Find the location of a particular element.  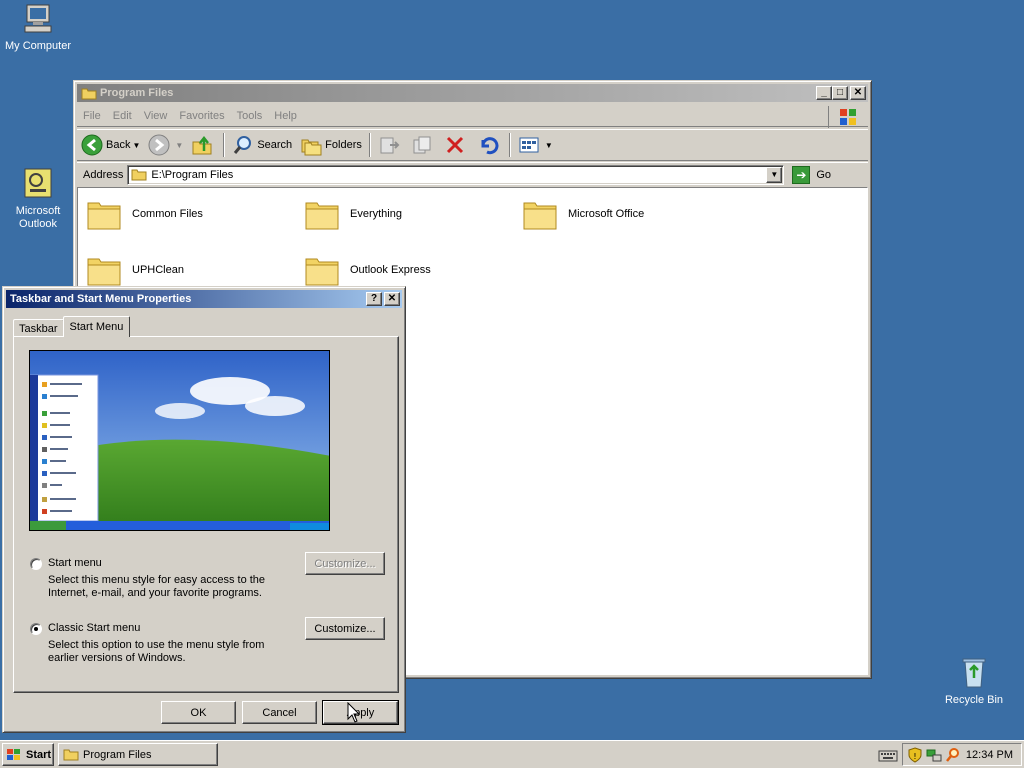

help-button: ? is located at coordinates (374, 299).